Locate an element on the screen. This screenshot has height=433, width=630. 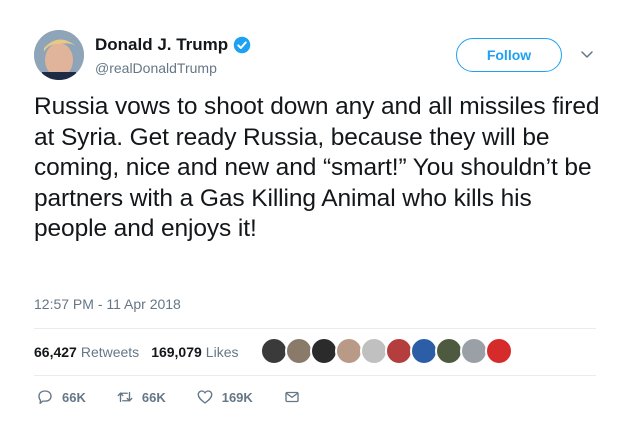
likes-stat: 169,079 Likes is located at coordinates (194, 352).